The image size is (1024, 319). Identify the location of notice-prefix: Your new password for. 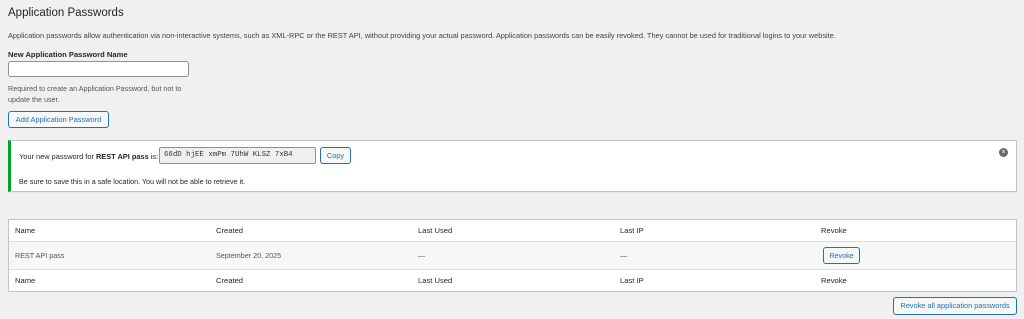
(57, 156).